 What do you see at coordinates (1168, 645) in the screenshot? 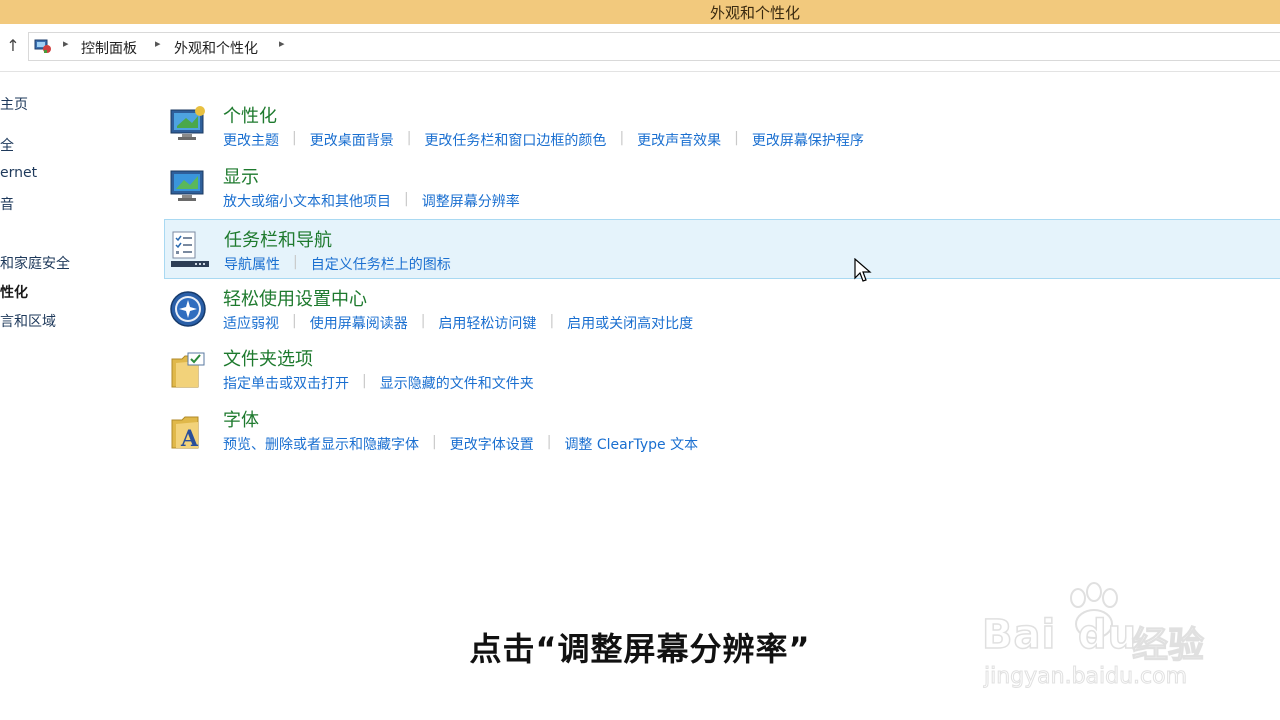
I see `watermark-product: 经验` at bounding box center [1168, 645].